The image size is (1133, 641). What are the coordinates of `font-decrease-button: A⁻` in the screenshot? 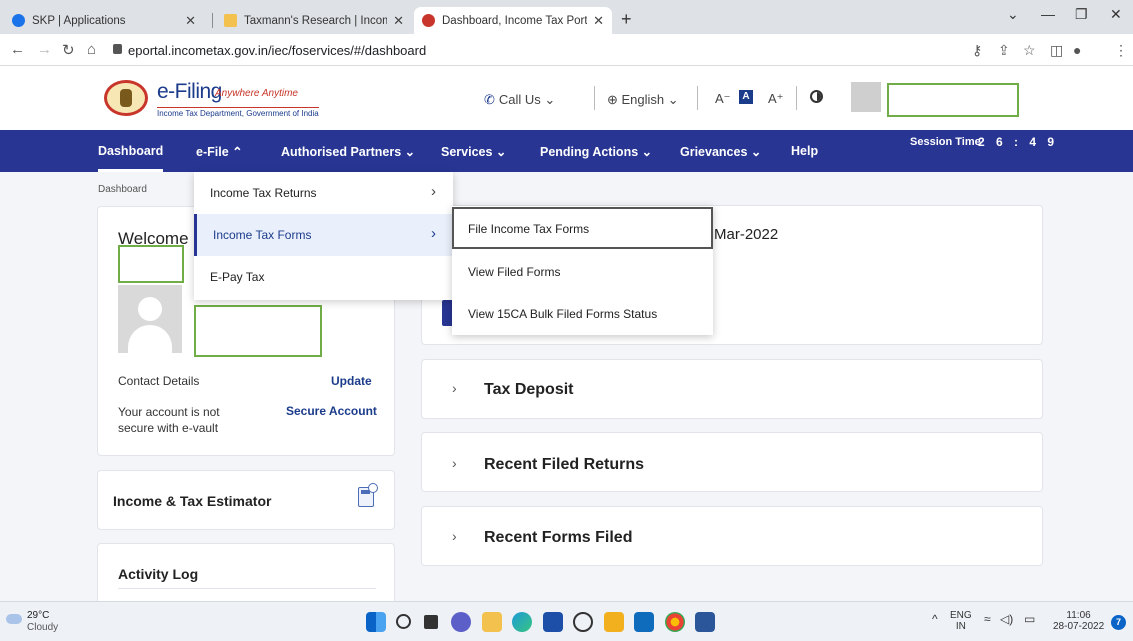 It's located at (723, 99).